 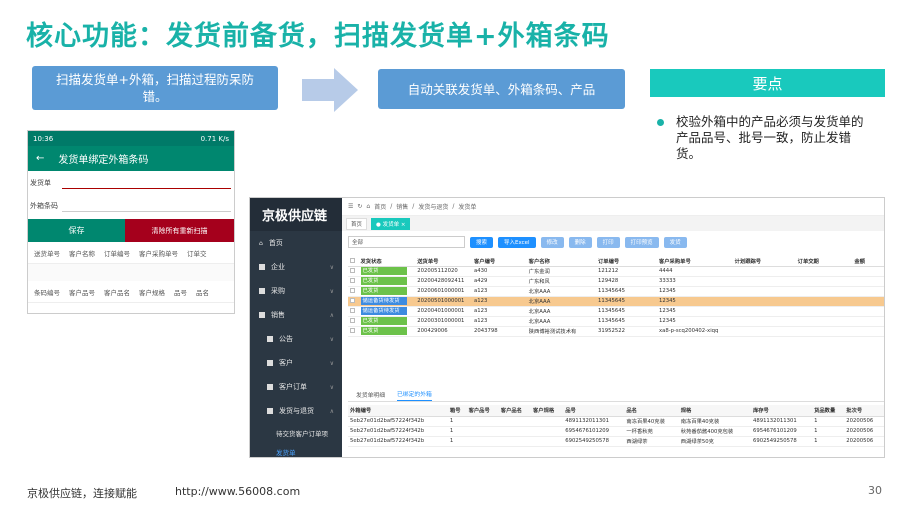 I want to click on sidebar-item-home: ⌂ 首页, so click(x=296, y=243).